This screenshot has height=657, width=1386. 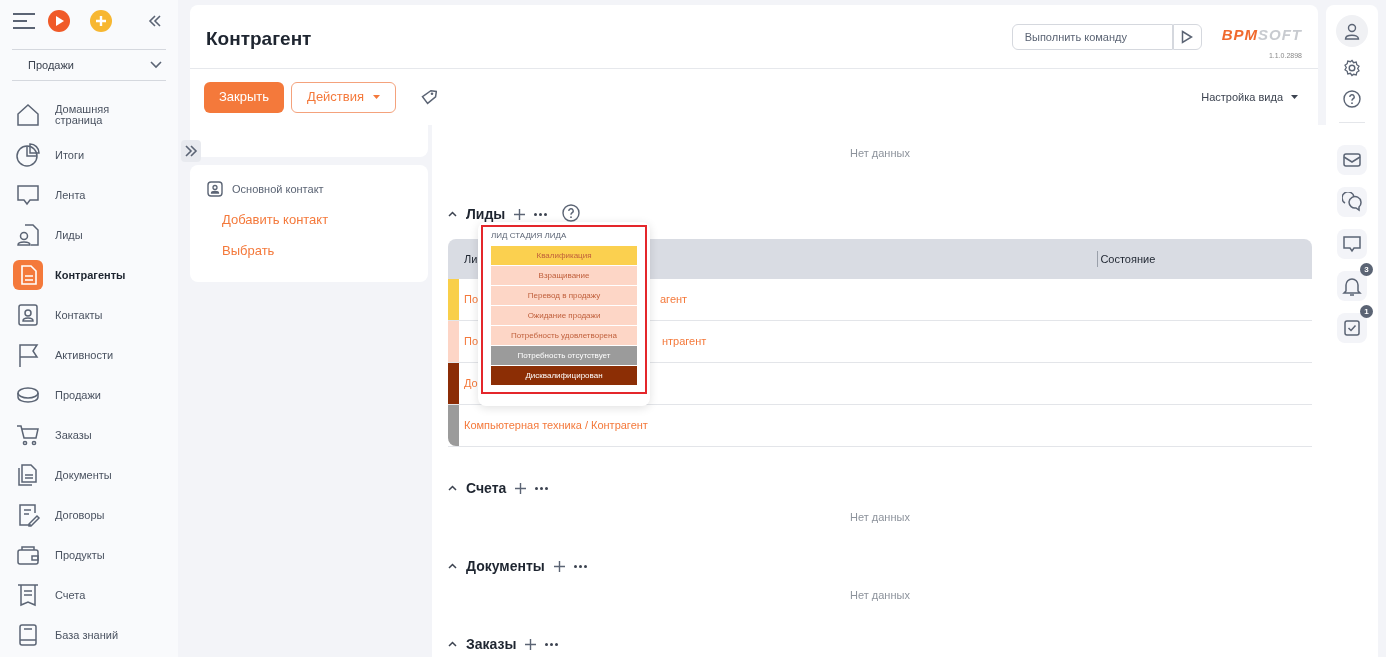 I want to click on user-icon, so click(x=1352, y=31).